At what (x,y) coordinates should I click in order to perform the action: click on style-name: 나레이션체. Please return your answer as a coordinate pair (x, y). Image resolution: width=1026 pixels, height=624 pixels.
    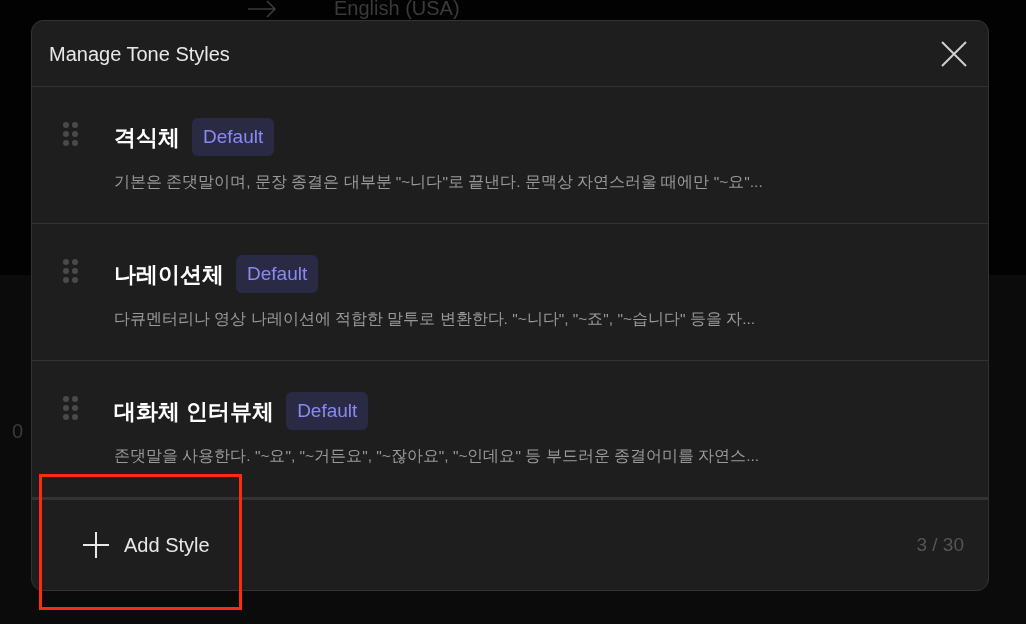
    Looking at the image, I should click on (169, 274).